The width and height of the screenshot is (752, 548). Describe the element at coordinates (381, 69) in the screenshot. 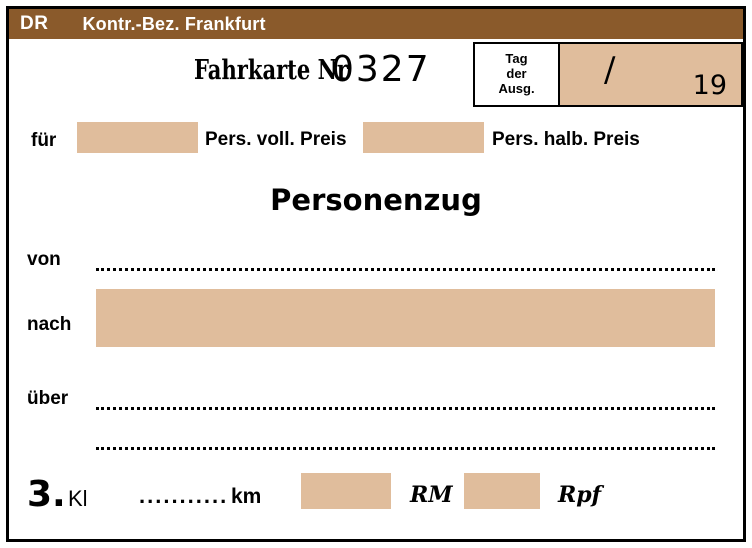

I see `ticket-number: 0327` at that location.